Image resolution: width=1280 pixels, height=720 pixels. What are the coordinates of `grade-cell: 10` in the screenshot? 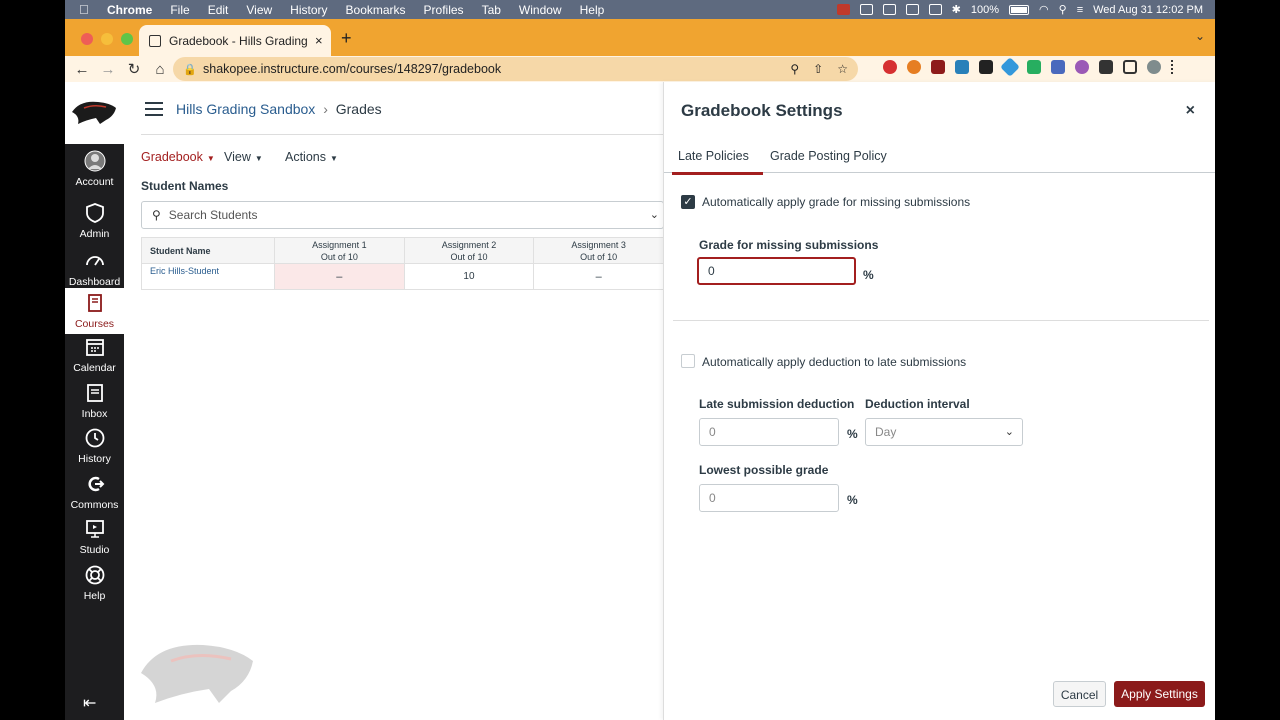 It's located at (469, 276).